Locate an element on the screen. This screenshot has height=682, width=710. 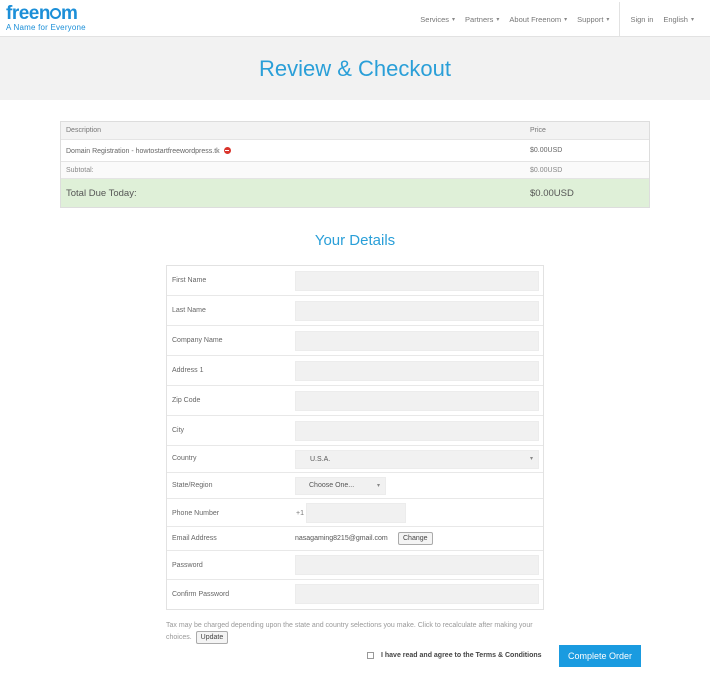
phone-prefix: +1 is located at coordinates (300, 513).